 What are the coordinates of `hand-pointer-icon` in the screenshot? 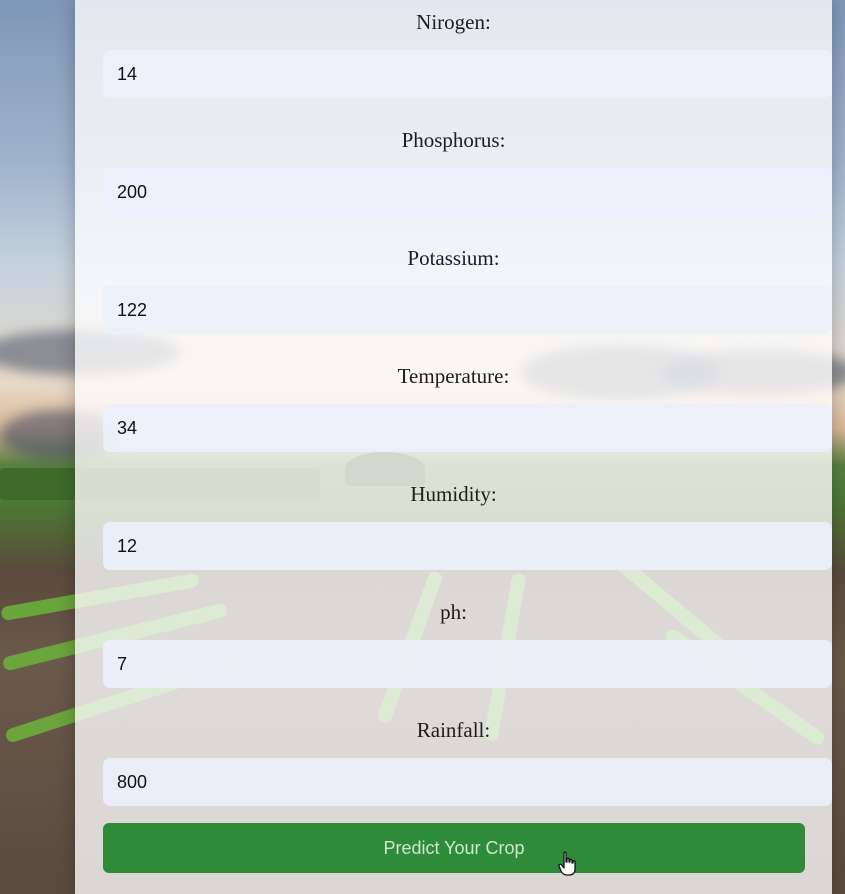 It's located at (567, 863).